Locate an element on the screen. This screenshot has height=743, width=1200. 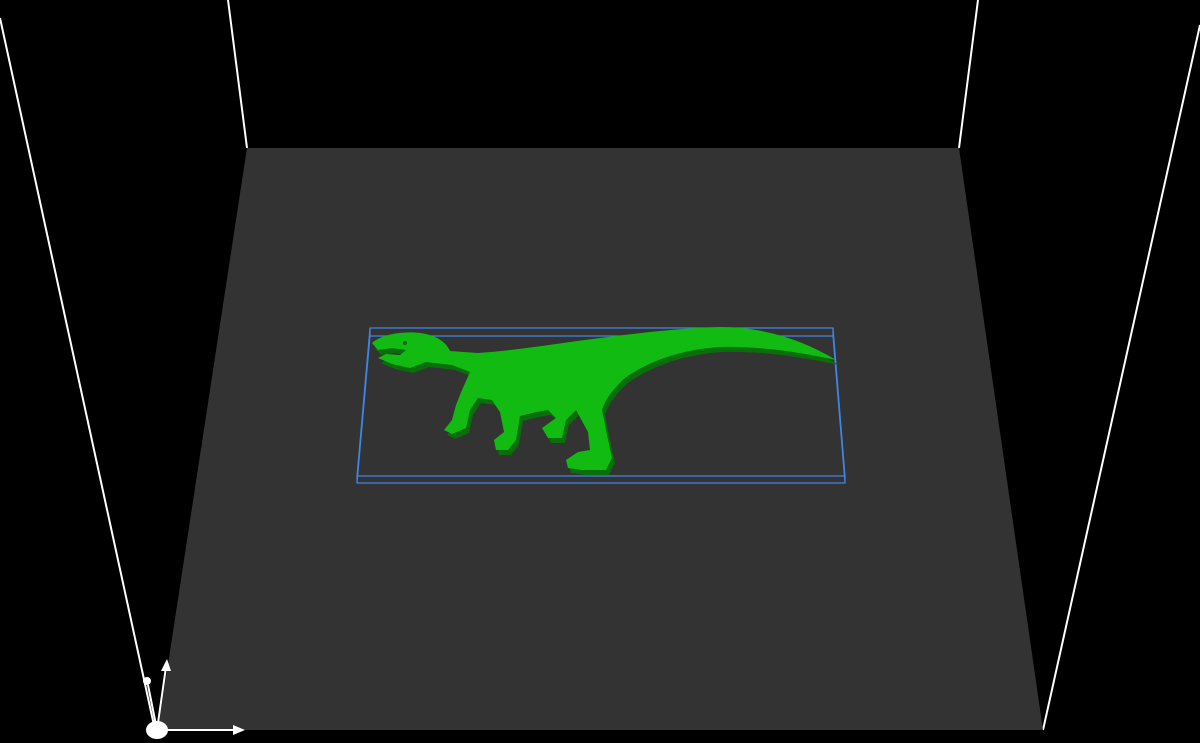
frame-edge-front-right is located at coordinates (1121, 377).